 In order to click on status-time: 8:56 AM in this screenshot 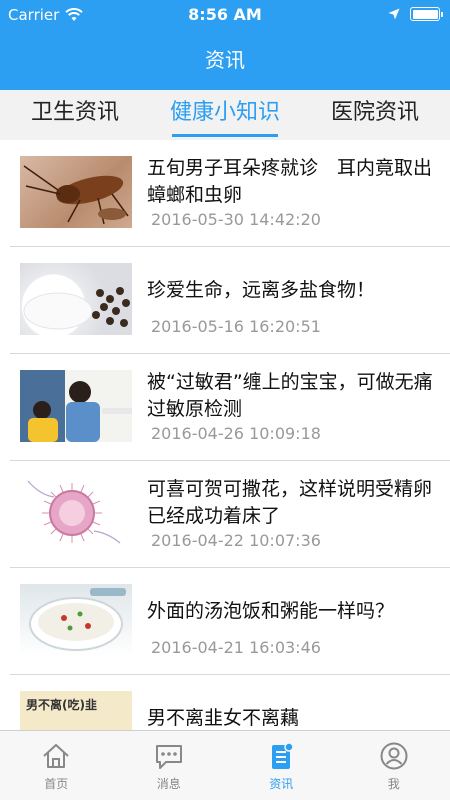, I will do `click(225, 14)`.